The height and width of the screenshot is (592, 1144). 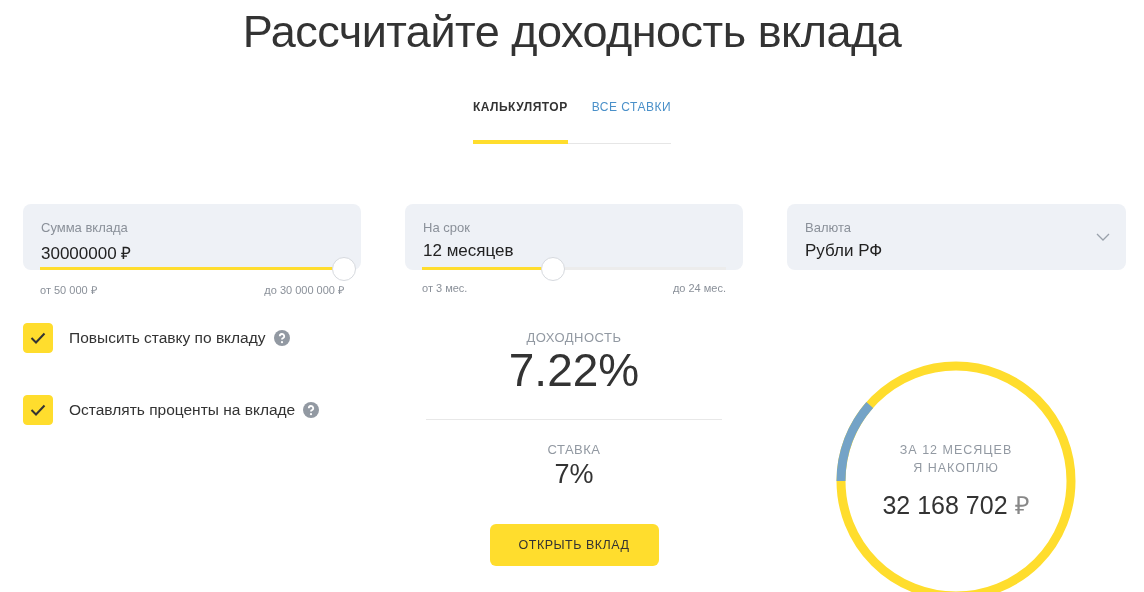 I want to click on tab: ВСЕ СТАВКИ, so click(x=631, y=122).